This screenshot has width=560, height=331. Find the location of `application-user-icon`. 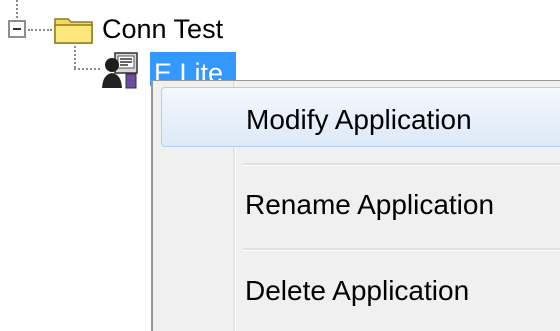

application-user-icon is located at coordinates (120, 70).